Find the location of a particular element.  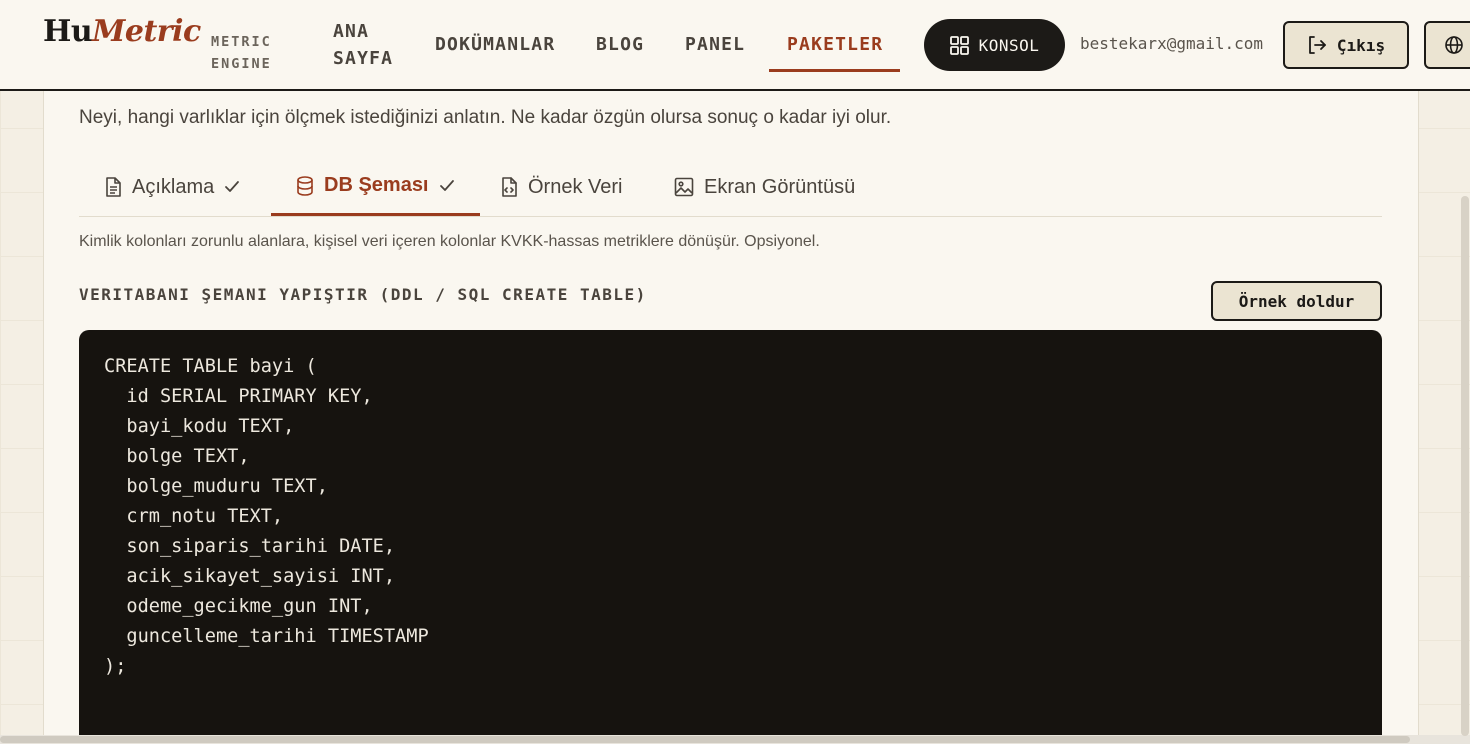

database-icon is located at coordinates (305, 185).